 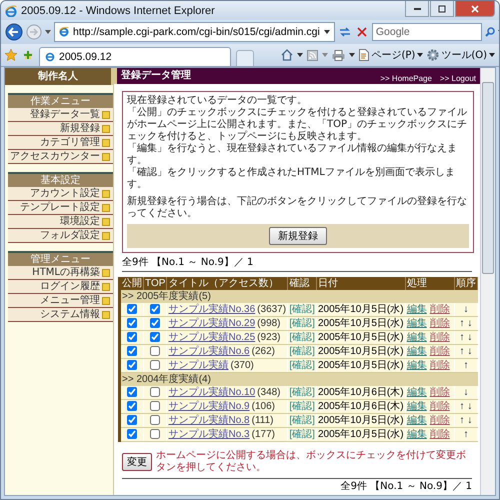 What do you see at coordinates (475, 9) in the screenshot?
I see `close-button` at bounding box center [475, 9].